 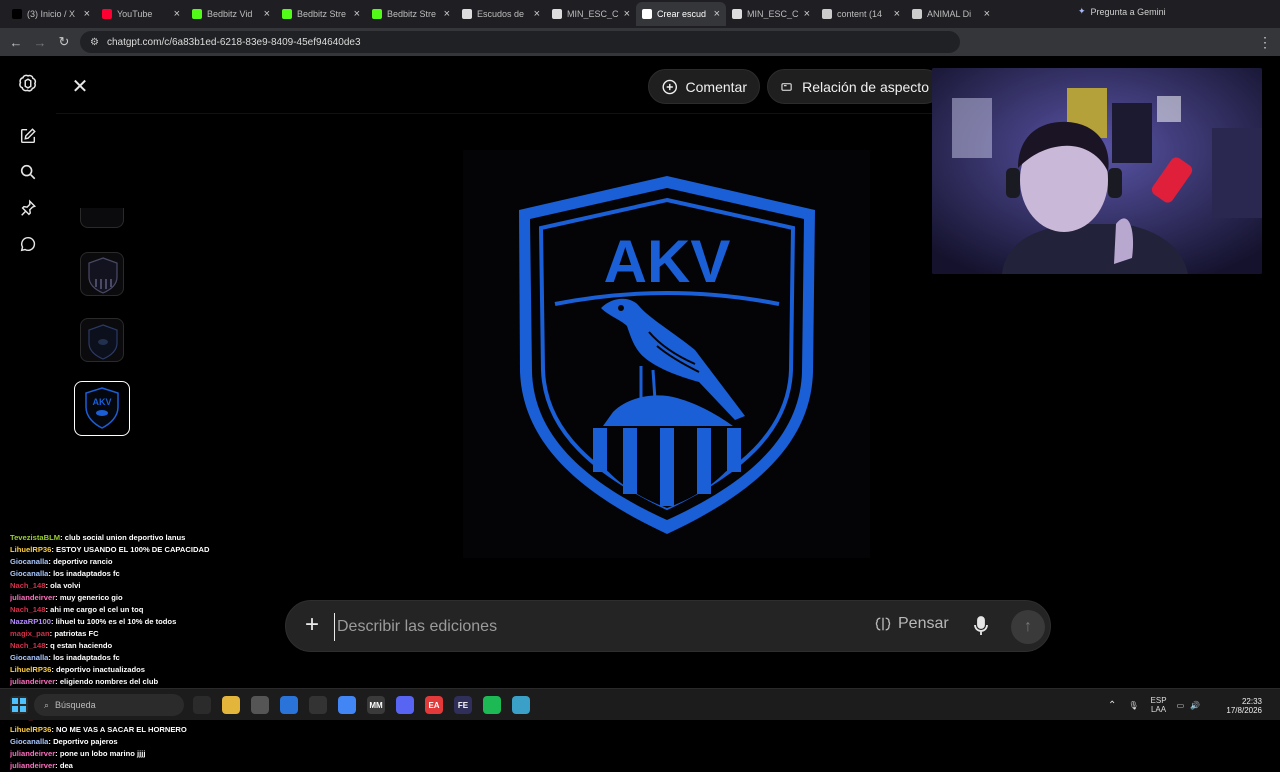 What do you see at coordinates (1159, 705) in the screenshot?
I see `language-indicator: ESP LAA` at bounding box center [1159, 705].